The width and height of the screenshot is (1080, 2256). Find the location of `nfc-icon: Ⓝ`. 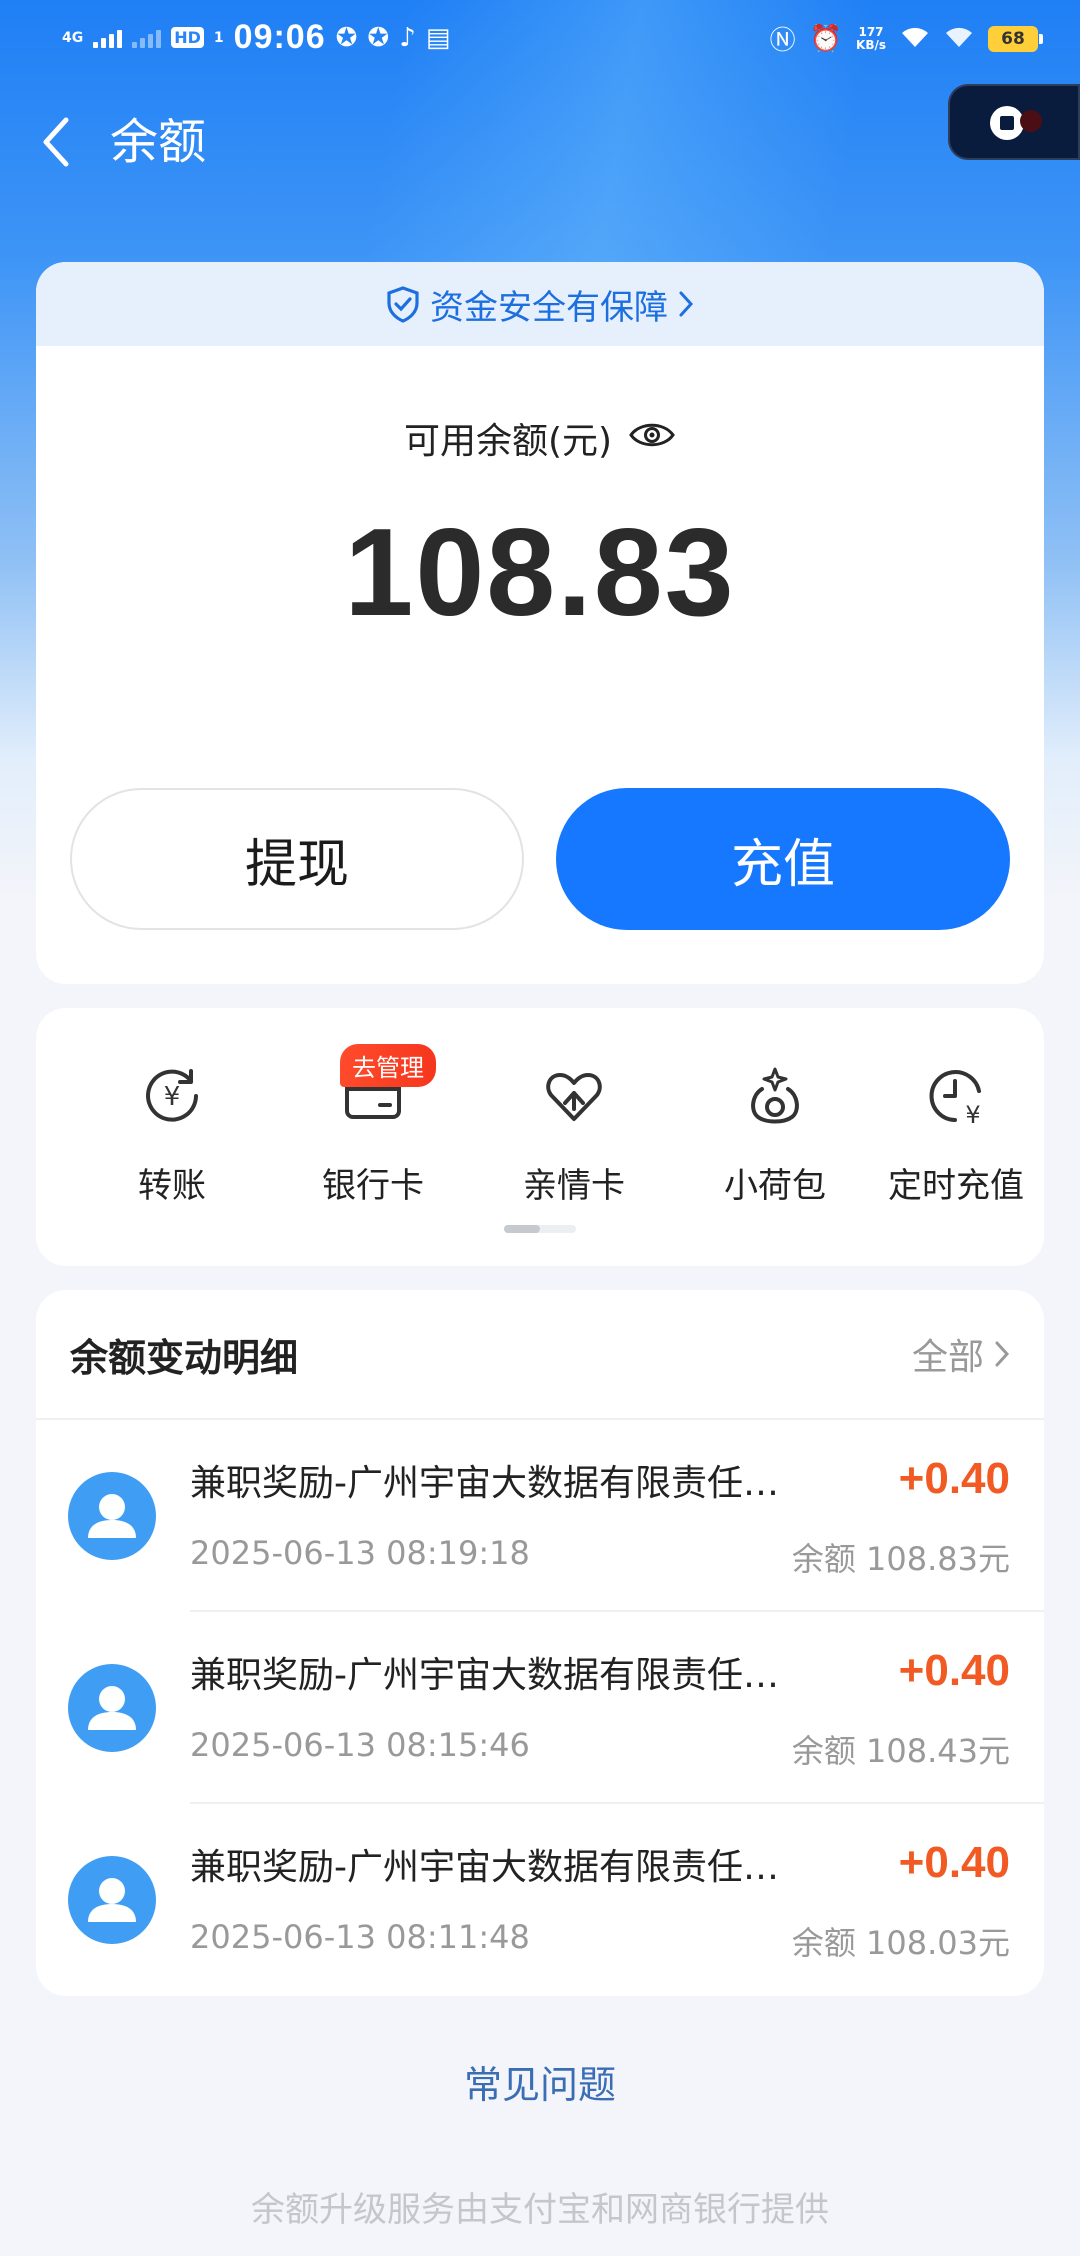

nfc-icon: Ⓝ is located at coordinates (782, 41).